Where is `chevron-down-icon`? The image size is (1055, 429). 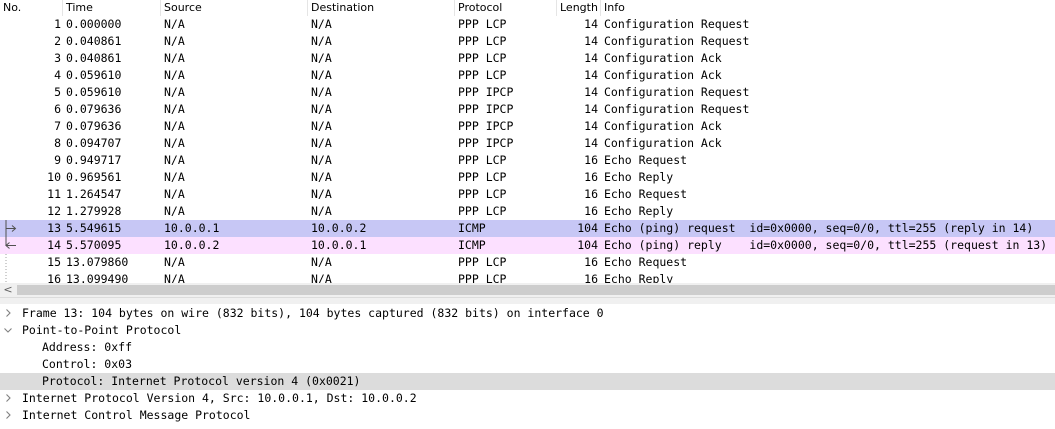 chevron-down-icon is located at coordinates (8, 330).